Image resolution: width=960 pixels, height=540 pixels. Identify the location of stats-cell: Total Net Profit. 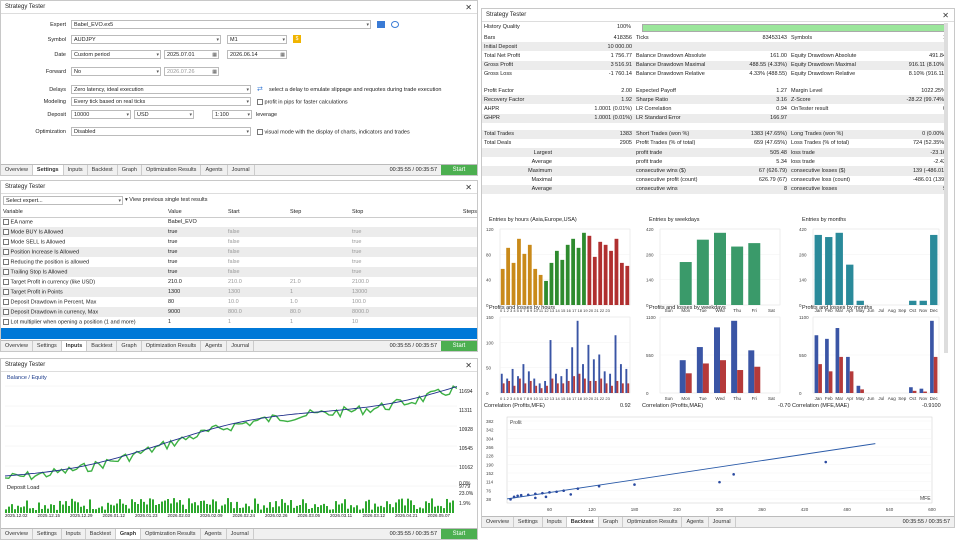
(502, 55).